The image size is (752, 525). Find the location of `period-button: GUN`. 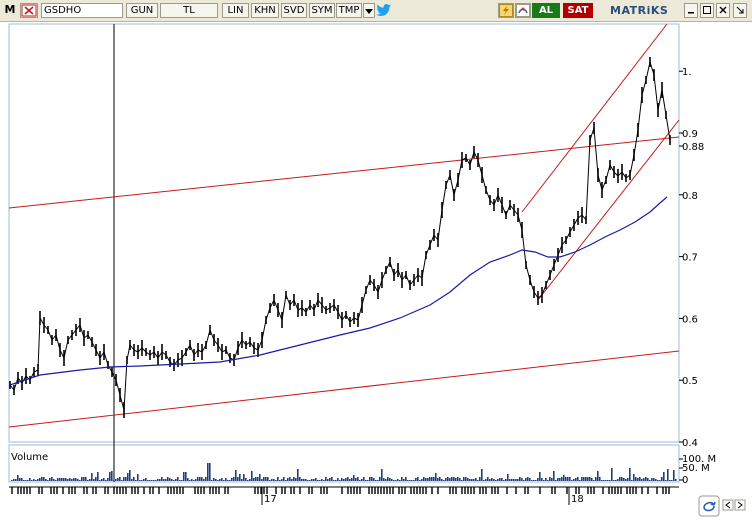

period-button: GUN is located at coordinates (142, 10).